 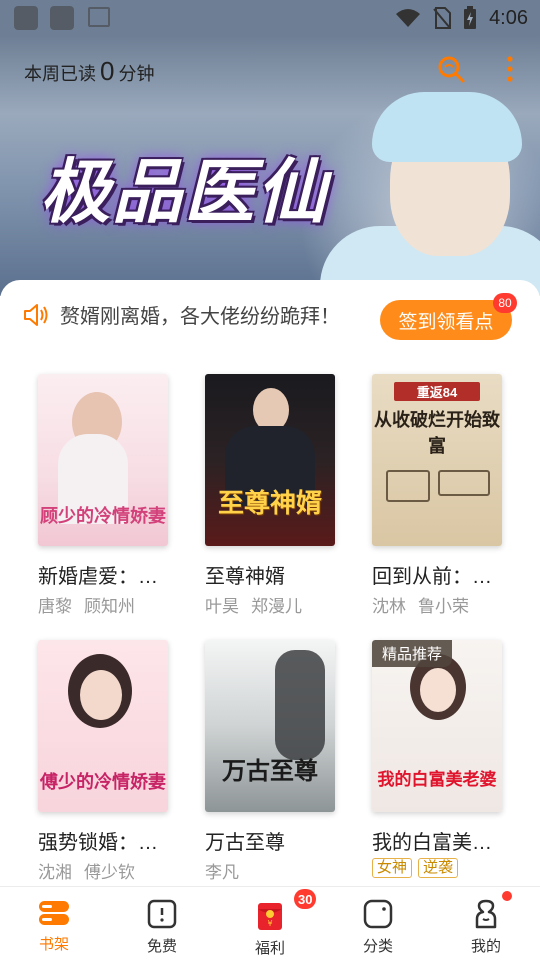 What do you see at coordinates (446, 320) in the screenshot?
I see `checkin-button: 签到领看点` at bounding box center [446, 320].